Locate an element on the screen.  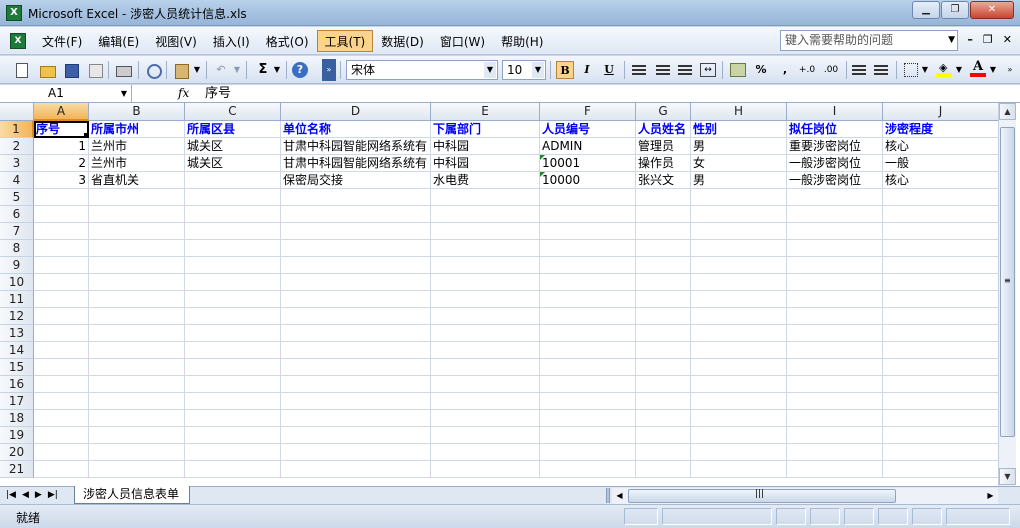
minimize-button: ▁ is located at coordinates (926, 10).